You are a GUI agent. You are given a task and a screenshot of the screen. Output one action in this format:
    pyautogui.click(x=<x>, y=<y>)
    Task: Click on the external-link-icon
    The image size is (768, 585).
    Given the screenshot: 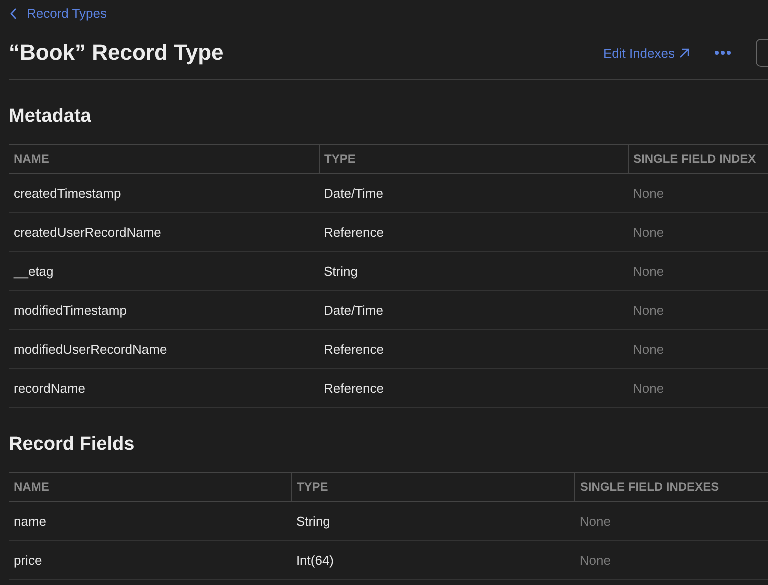 What is the action you would take?
    pyautogui.click(x=684, y=53)
    